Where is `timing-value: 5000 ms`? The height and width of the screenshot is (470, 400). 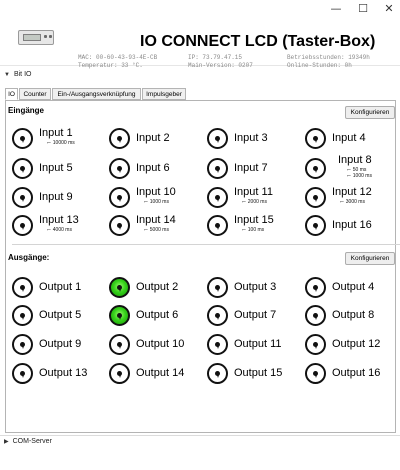
timing-value: 5000 ms is located at coordinates (159, 230).